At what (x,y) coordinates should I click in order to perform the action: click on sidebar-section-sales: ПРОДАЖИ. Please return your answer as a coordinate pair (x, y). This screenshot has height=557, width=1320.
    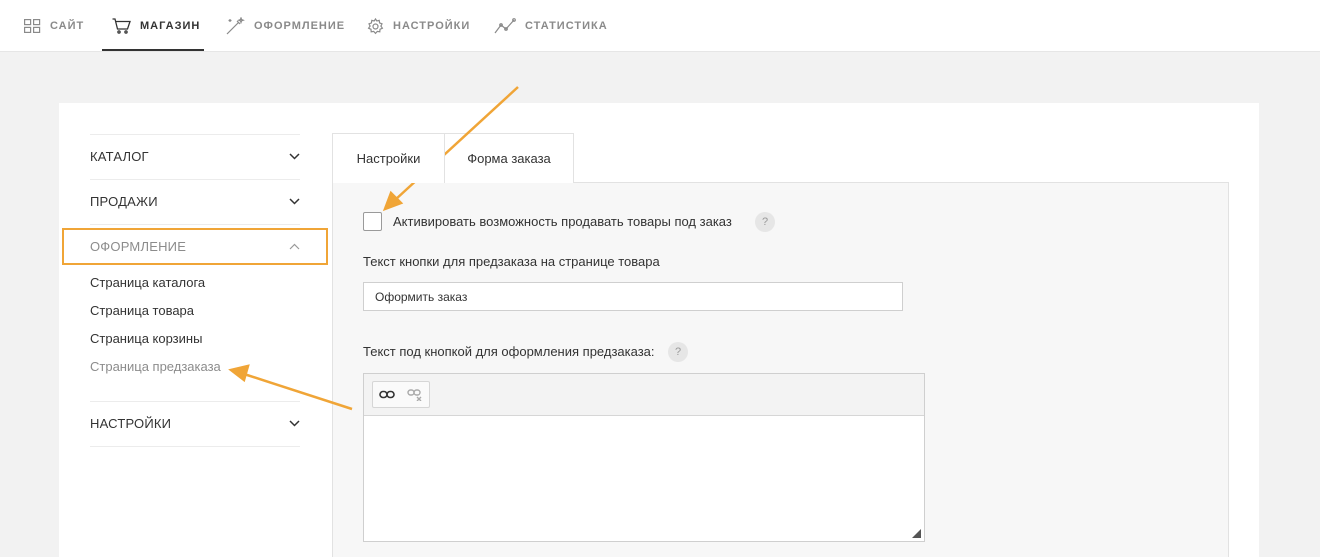
    Looking at the image, I should click on (195, 201).